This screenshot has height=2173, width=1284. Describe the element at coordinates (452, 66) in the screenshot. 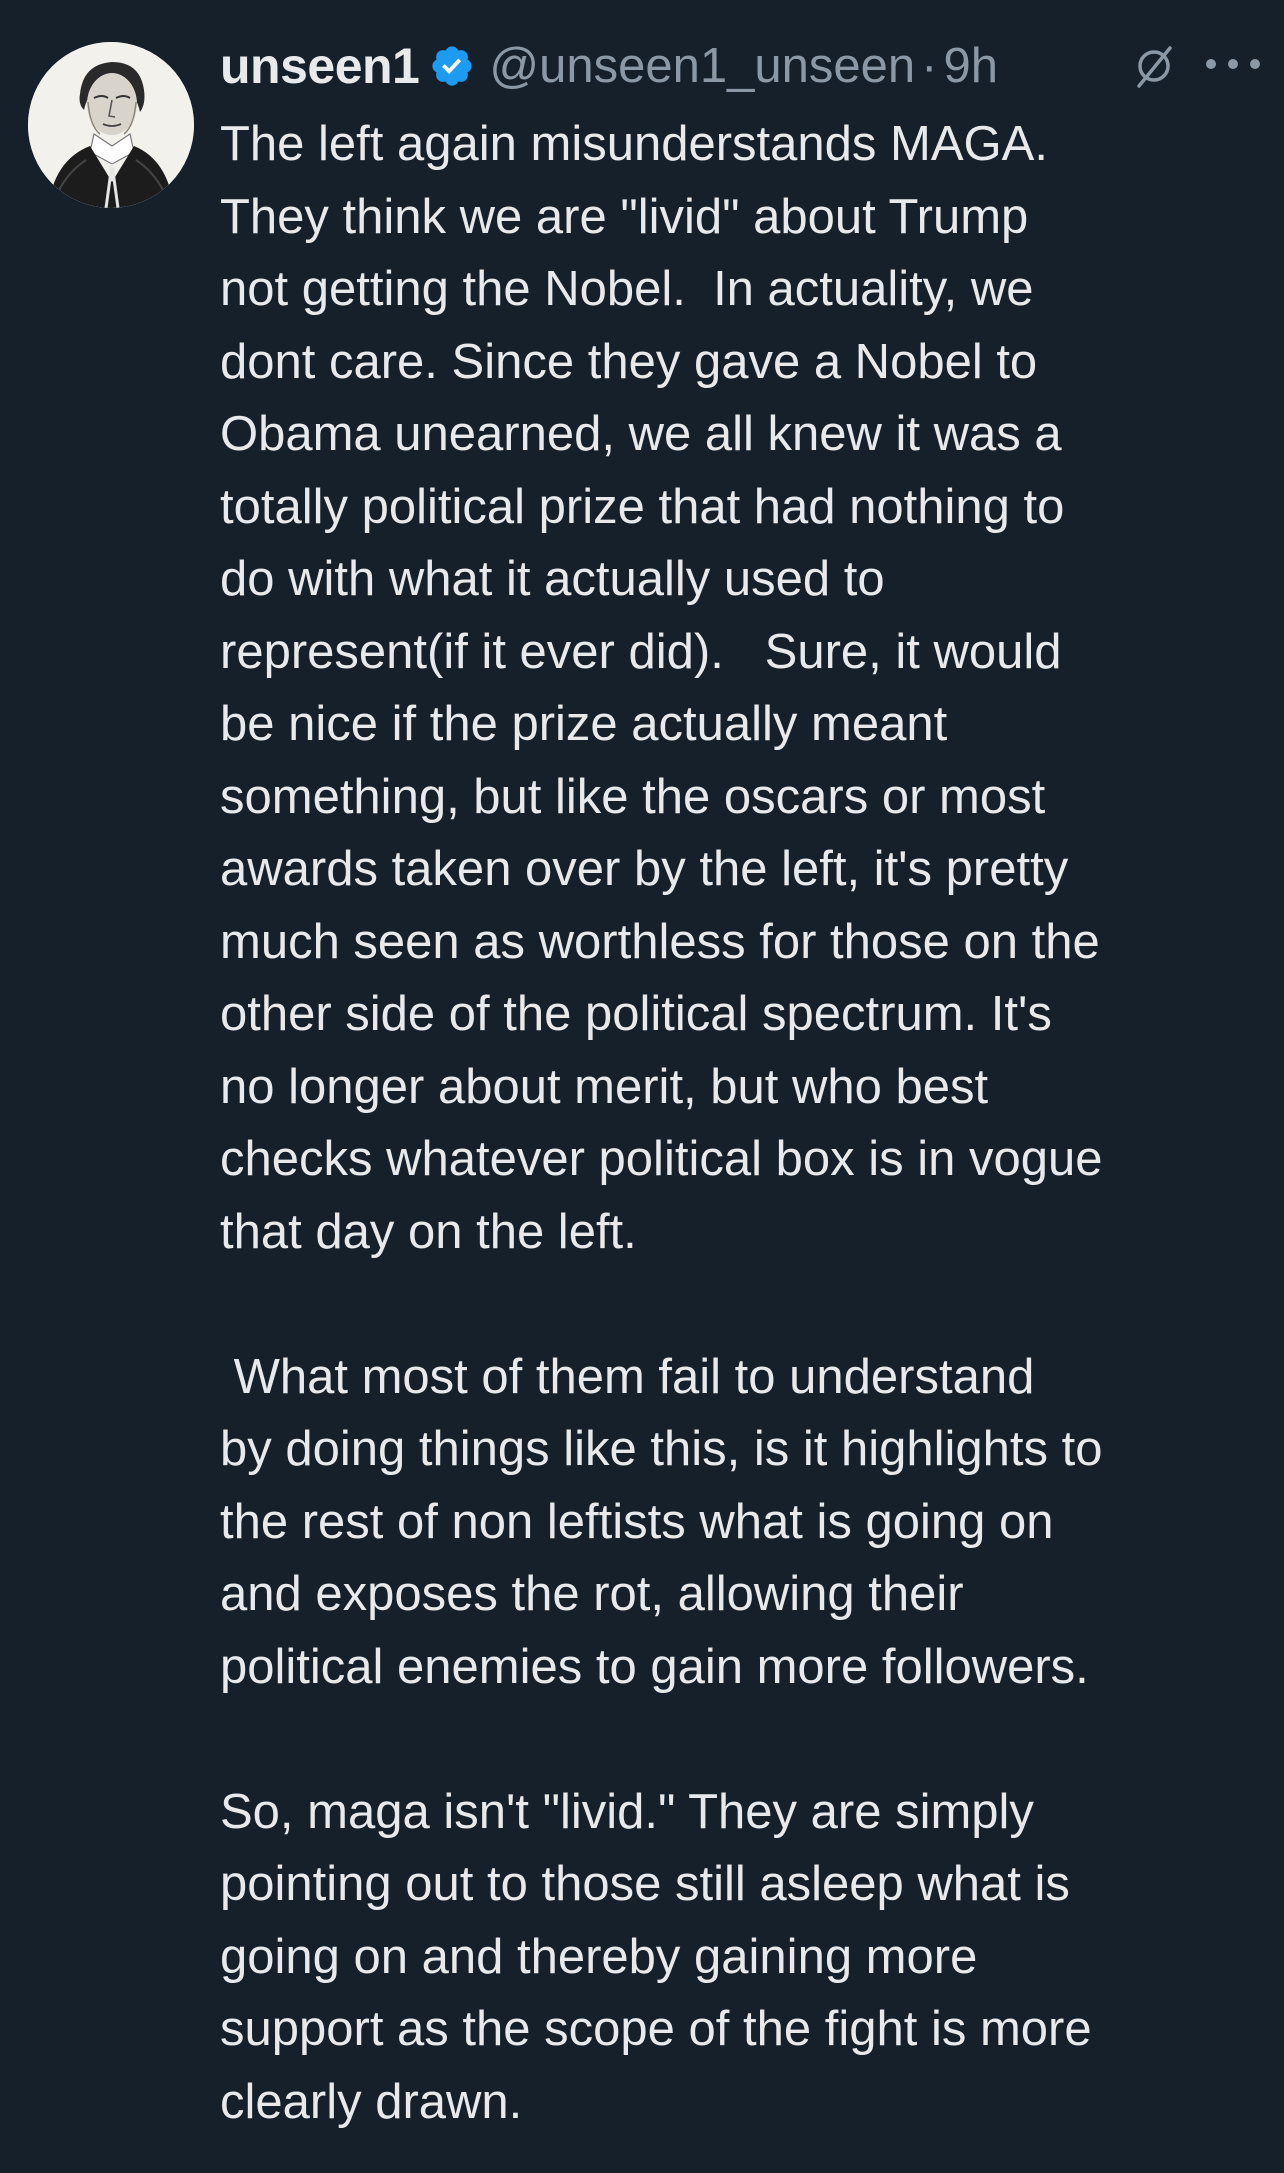

I see `verified-badge-icon` at that location.